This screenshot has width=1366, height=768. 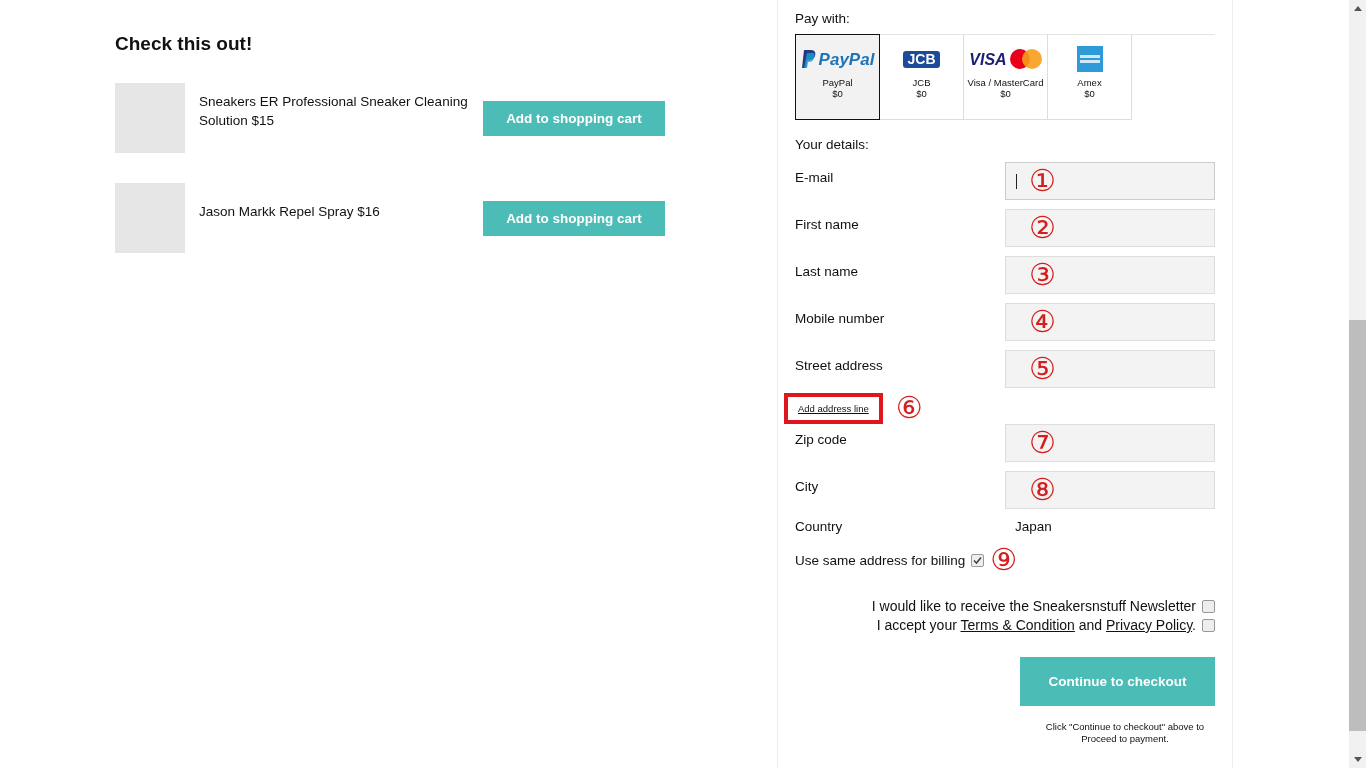 What do you see at coordinates (184, 44) in the screenshot?
I see `section-heading: Check this out!` at bounding box center [184, 44].